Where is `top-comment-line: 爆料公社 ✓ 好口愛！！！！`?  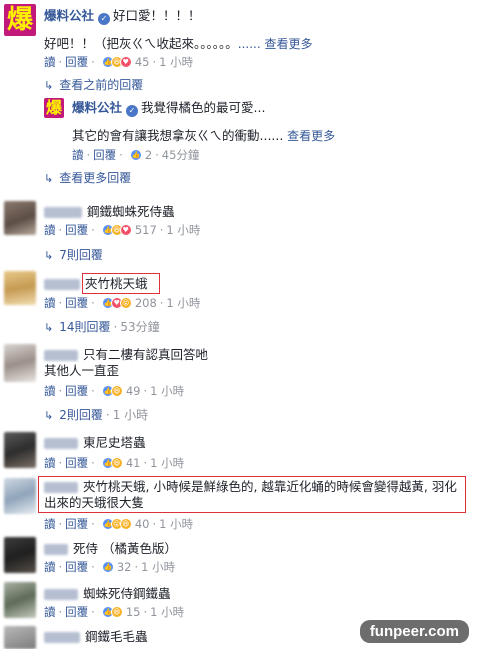 top-comment-line: 爆料公社 ✓ 好口愛！！！！ is located at coordinates (122, 16).